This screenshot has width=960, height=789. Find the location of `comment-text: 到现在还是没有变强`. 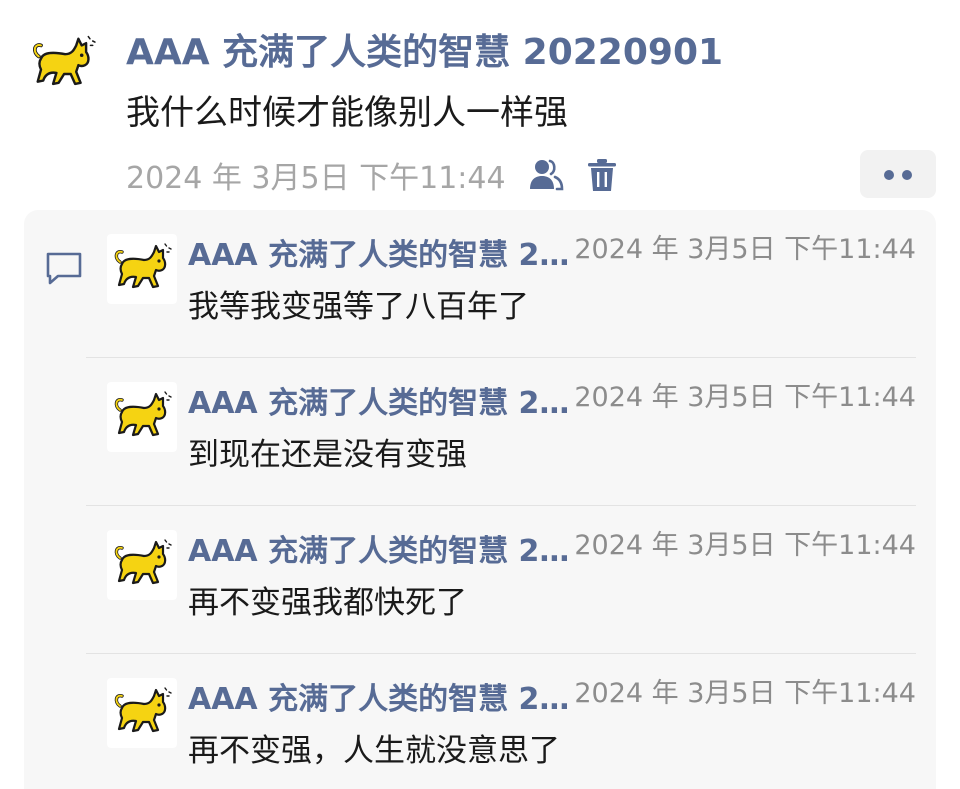

comment-text: 到现在还是没有变强 is located at coordinates (327, 455).